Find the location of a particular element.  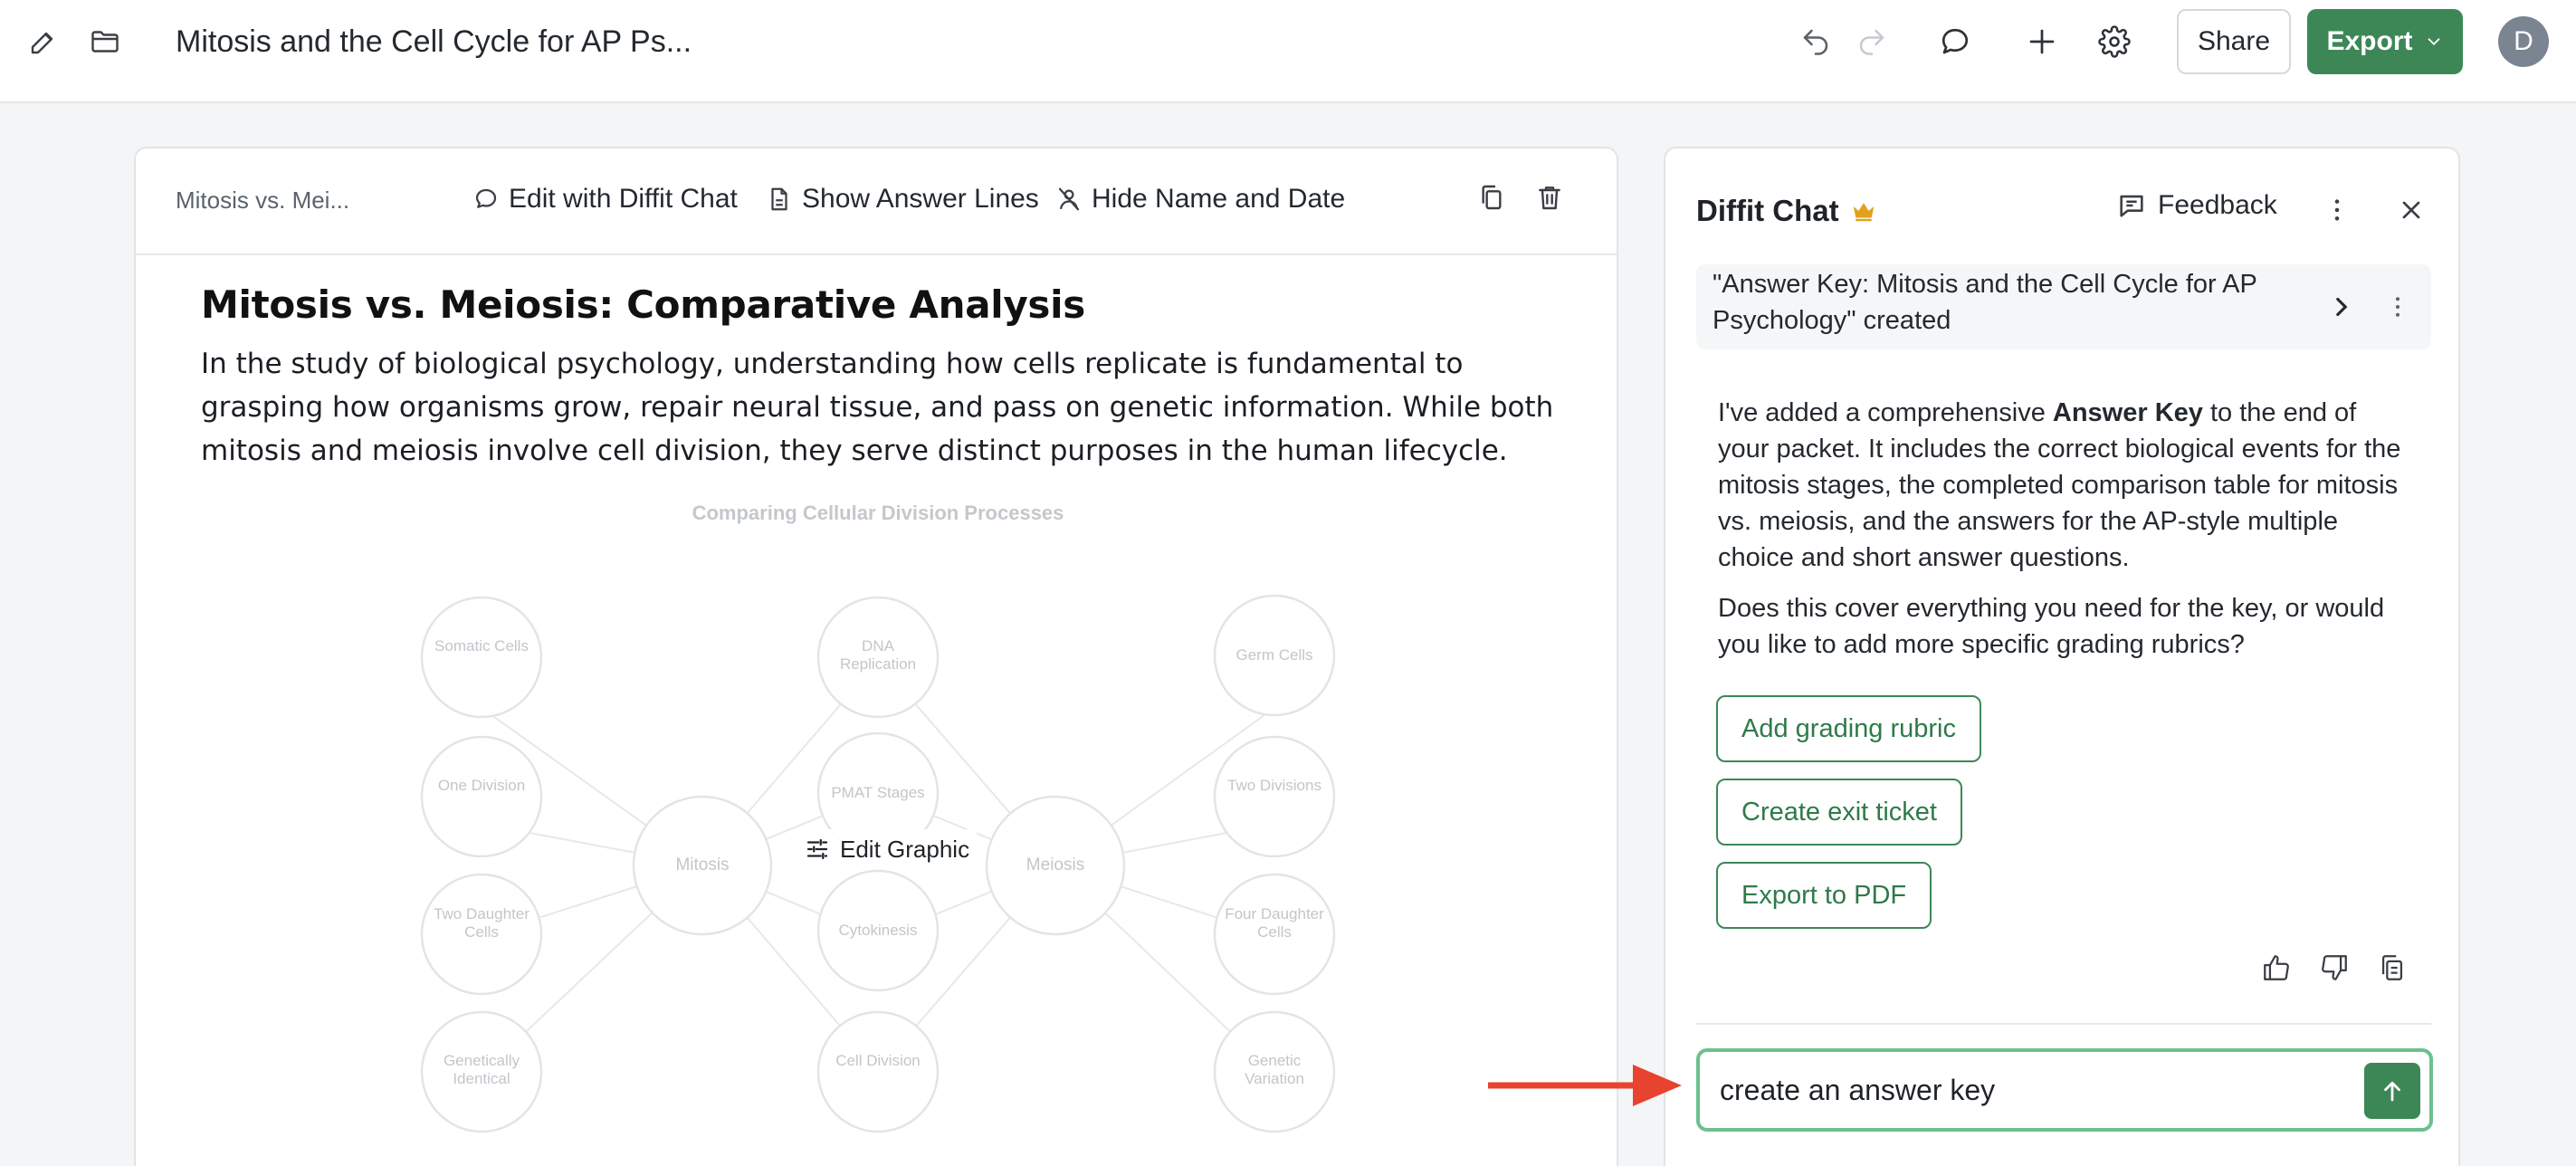

add-grading-rubric-button: Add grading rubric is located at coordinates (1849, 728).